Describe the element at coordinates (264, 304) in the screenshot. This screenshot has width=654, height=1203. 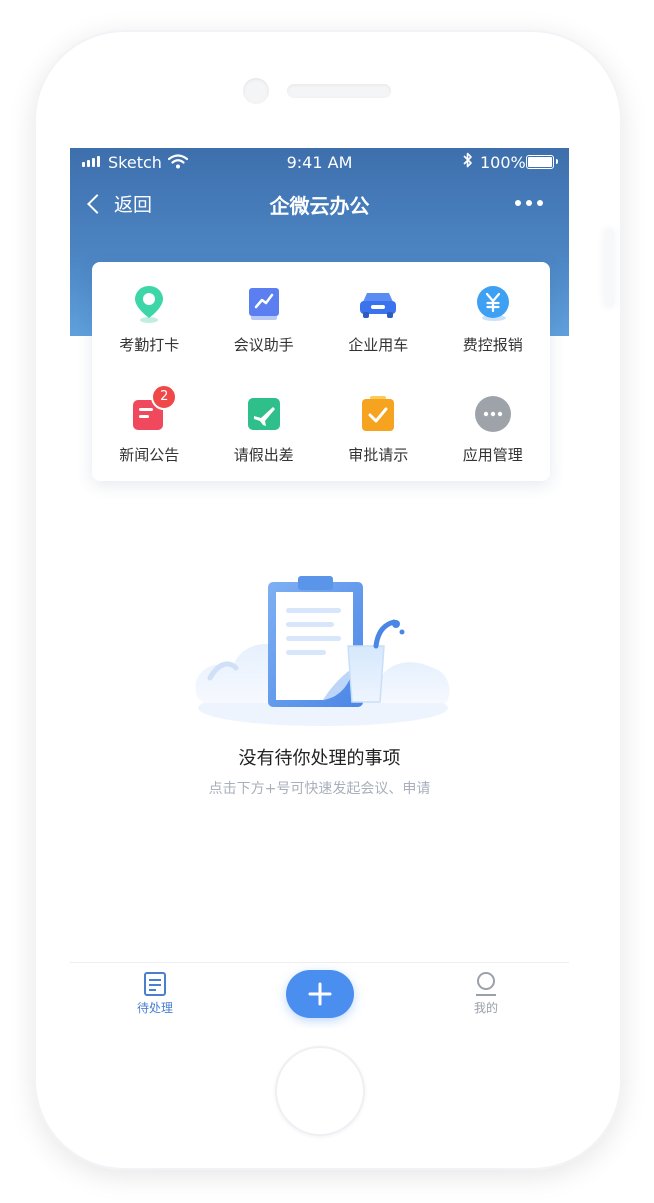
I see `meeting-chart-icon` at that location.